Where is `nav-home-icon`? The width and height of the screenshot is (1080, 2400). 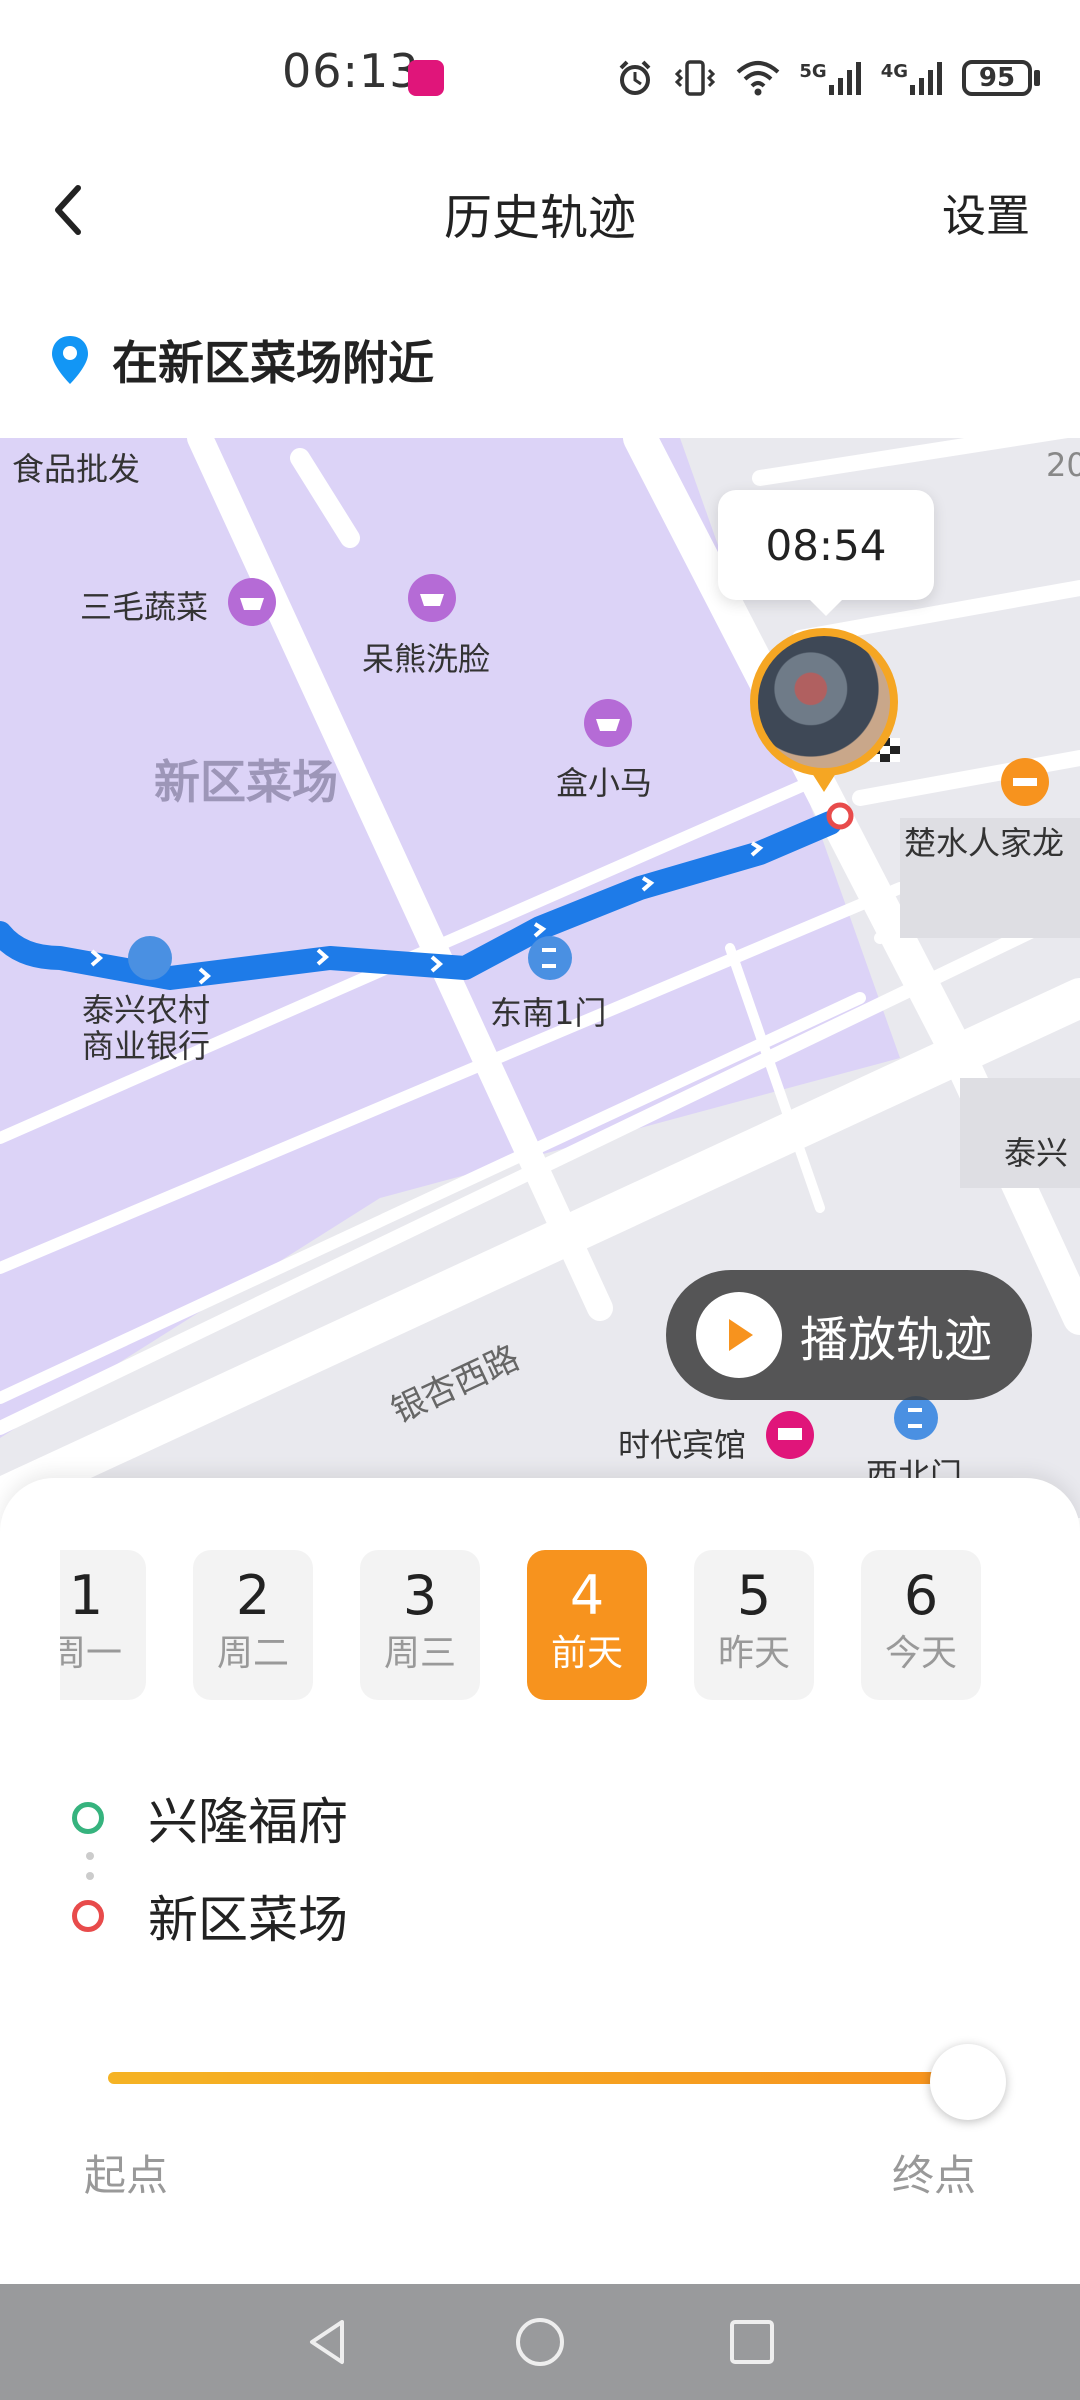 nav-home-icon is located at coordinates (540, 2342).